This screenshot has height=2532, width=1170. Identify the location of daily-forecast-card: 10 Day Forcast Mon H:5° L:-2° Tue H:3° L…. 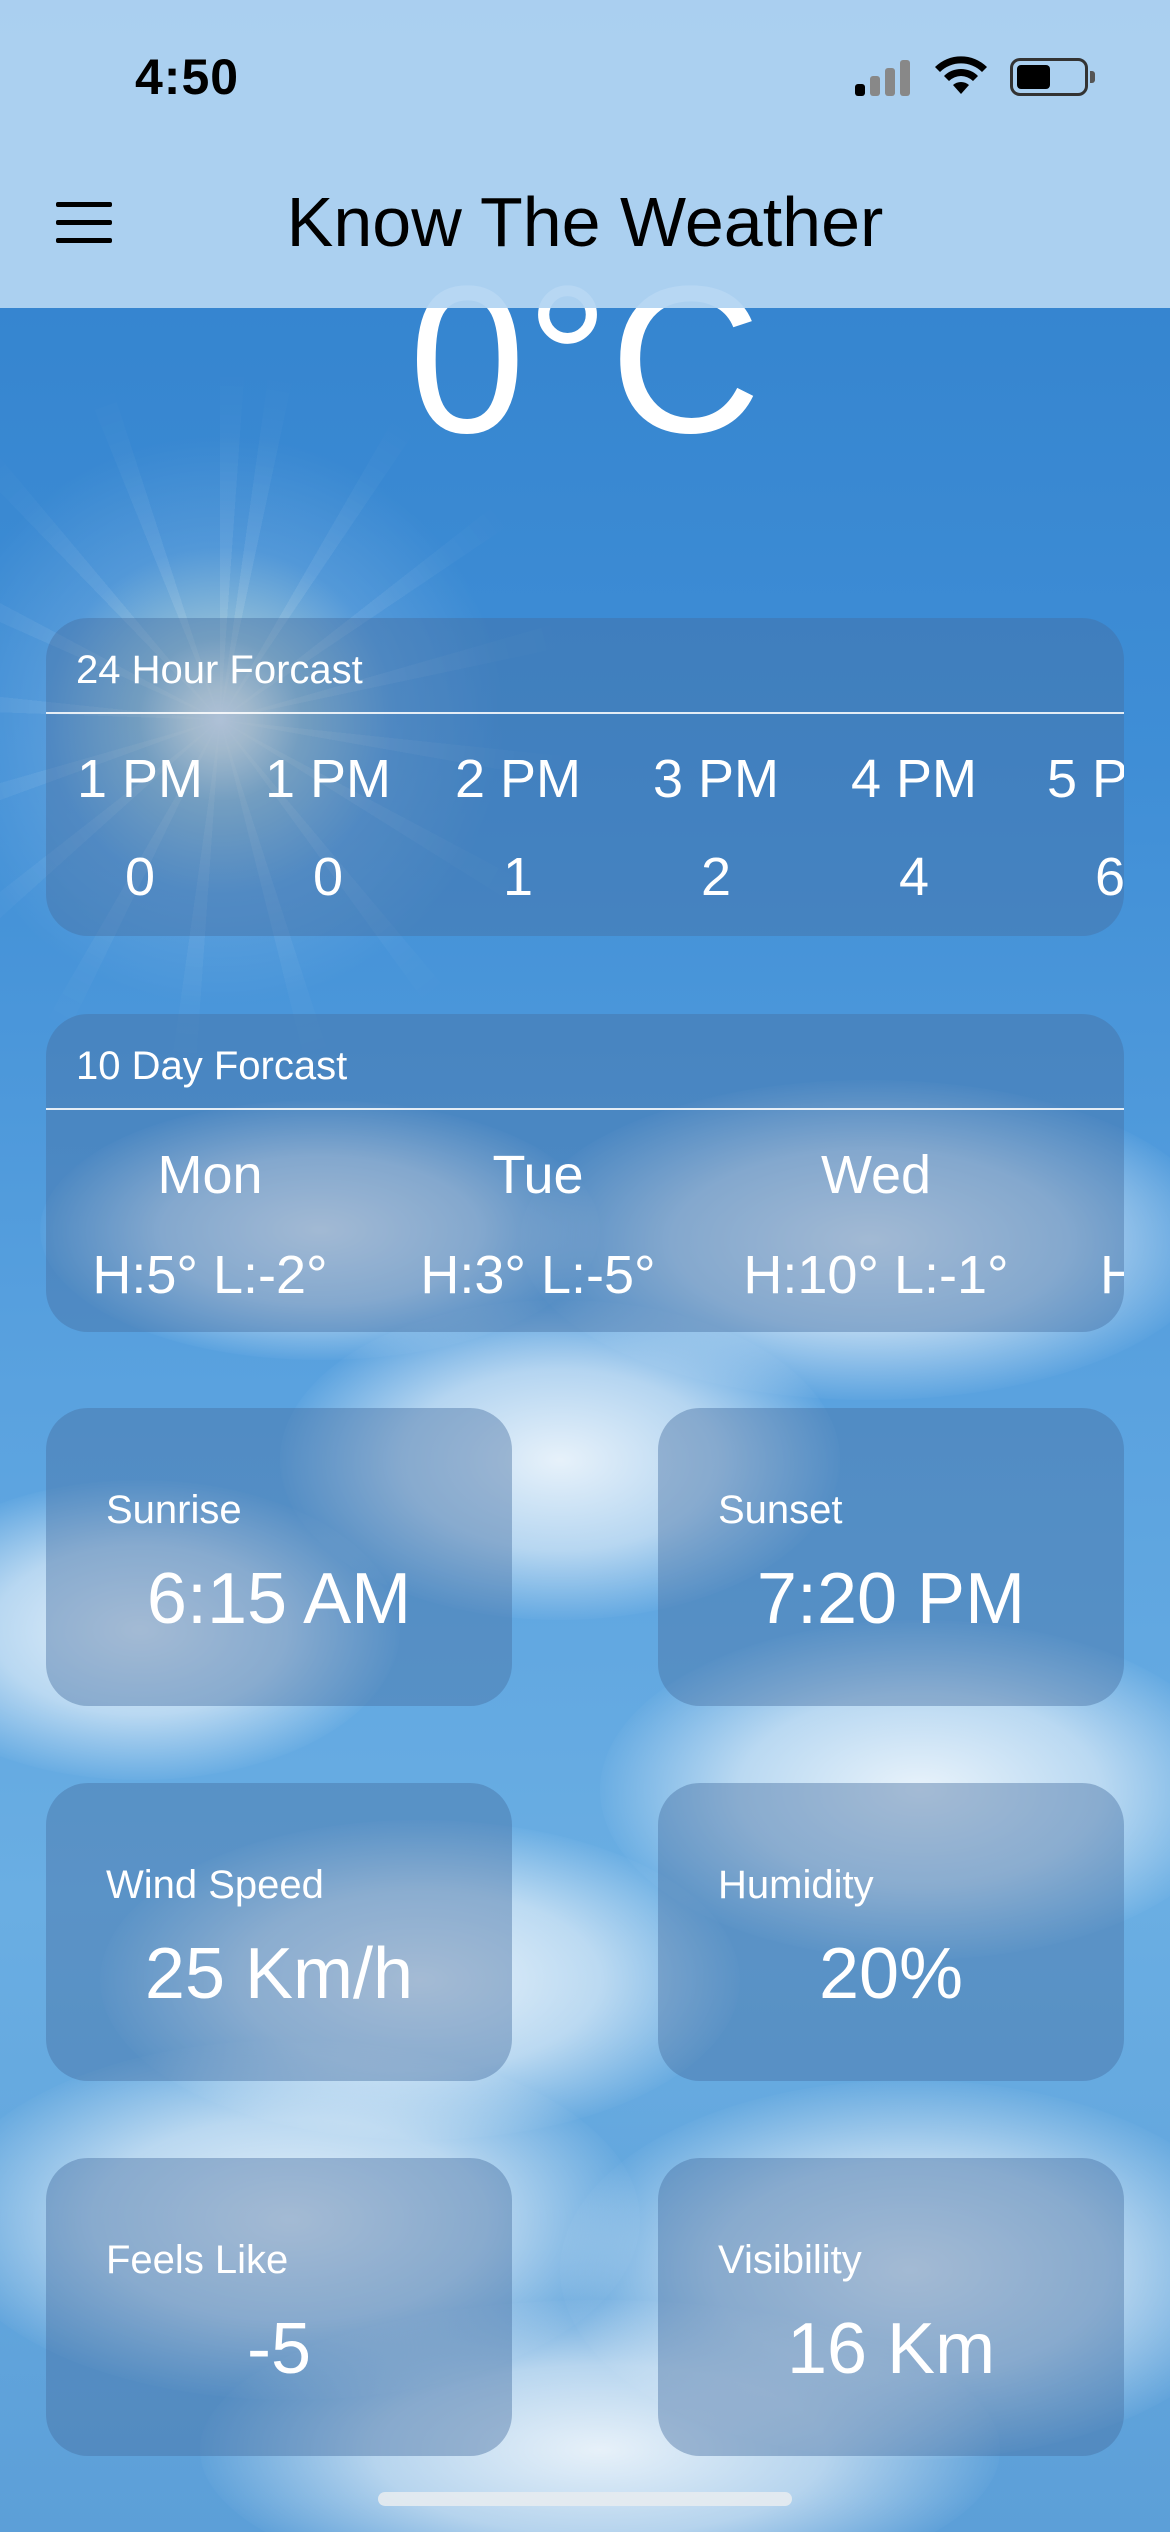
(585, 1173).